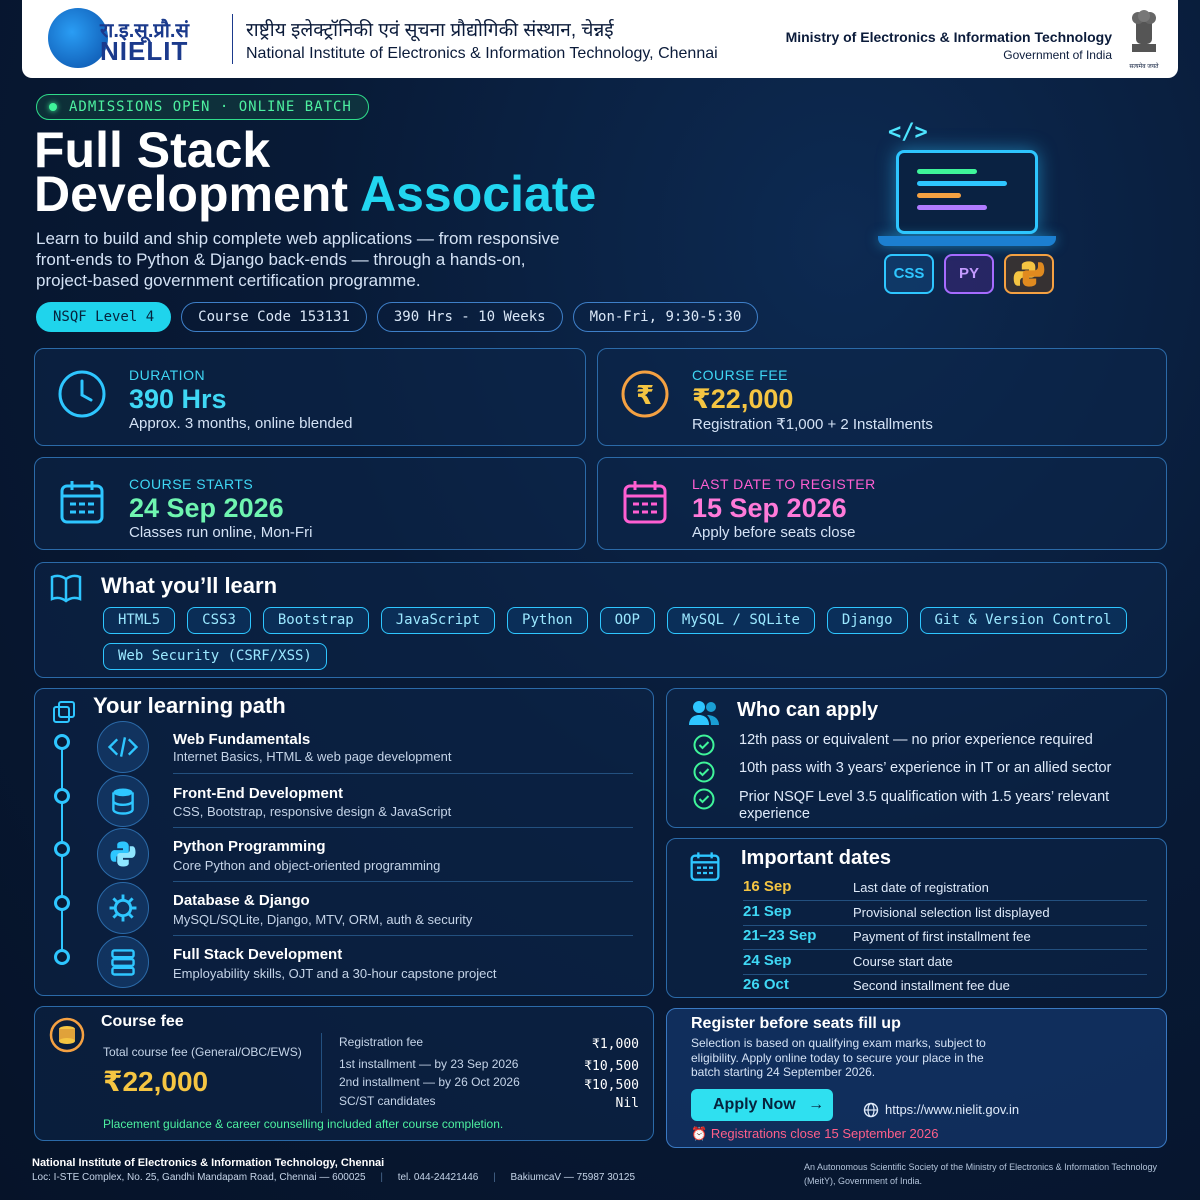 The image size is (1200, 1200). Describe the element at coordinates (123, 801) in the screenshot. I see `database-icon` at that location.